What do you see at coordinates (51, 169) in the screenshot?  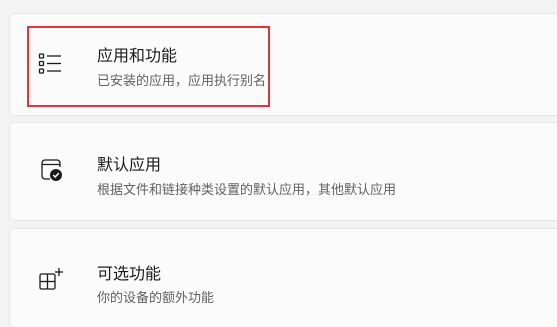 I see `default-apps-icon` at bounding box center [51, 169].